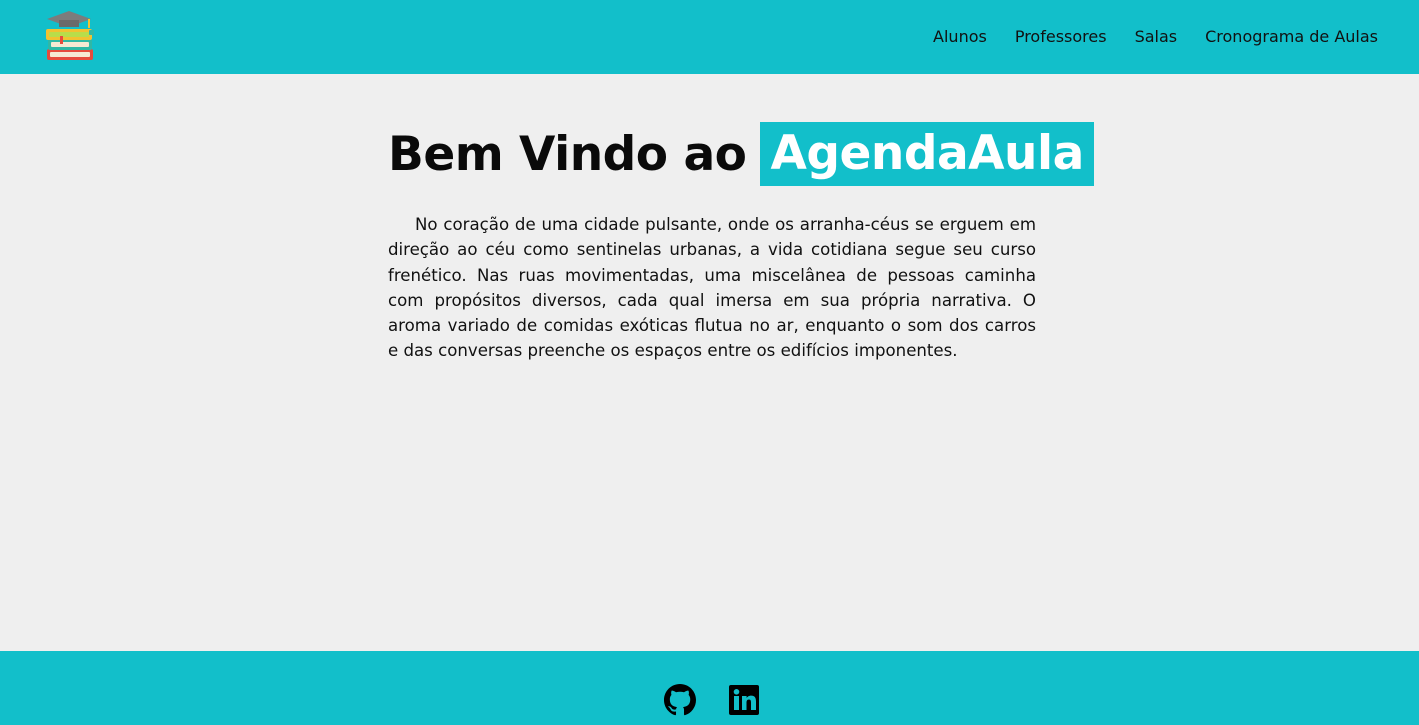 This screenshot has height=725, width=1419. What do you see at coordinates (567, 154) in the screenshot?
I see `page-title-prefix: Bem Vindo ao` at bounding box center [567, 154].